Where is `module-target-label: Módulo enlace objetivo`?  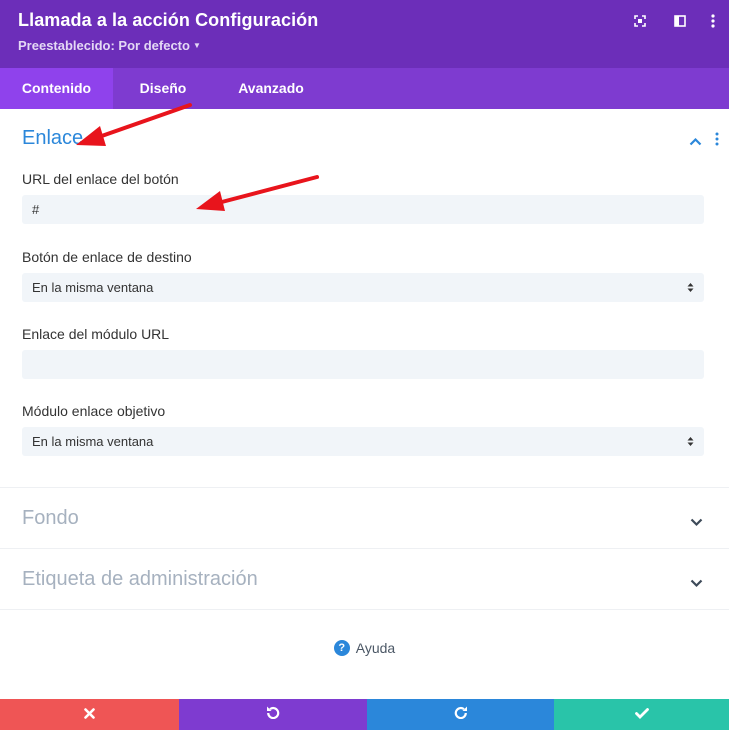
module-target-label: Módulo enlace objetivo is located at coordinates (94, 411).